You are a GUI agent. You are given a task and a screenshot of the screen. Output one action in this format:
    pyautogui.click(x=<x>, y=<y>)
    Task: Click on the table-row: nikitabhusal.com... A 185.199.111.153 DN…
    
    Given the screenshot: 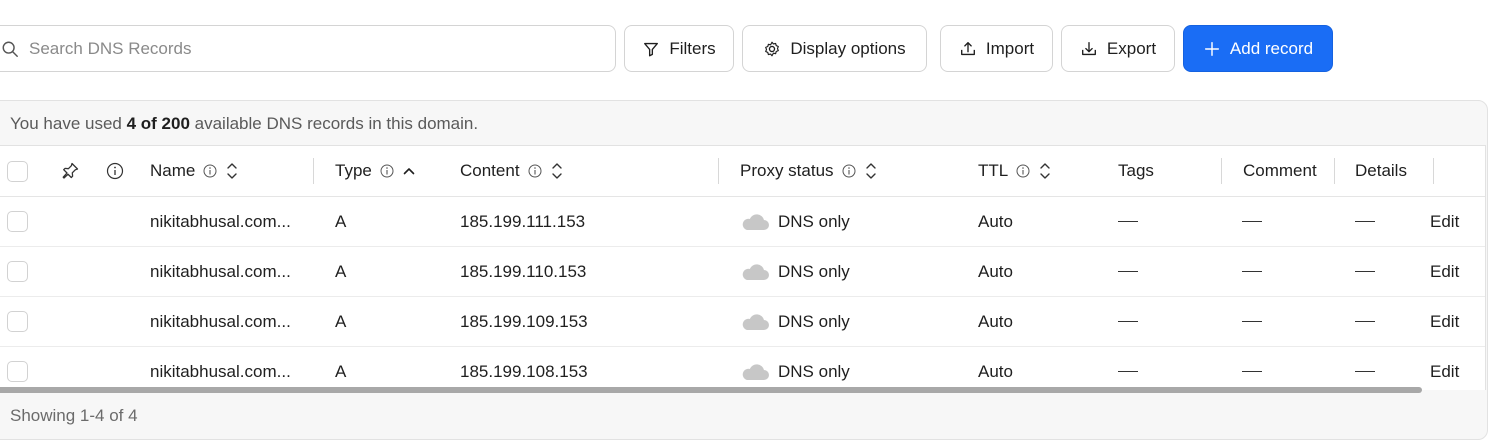 What is the action you would take?
    pyautogui.click(x=742, y=222)
    